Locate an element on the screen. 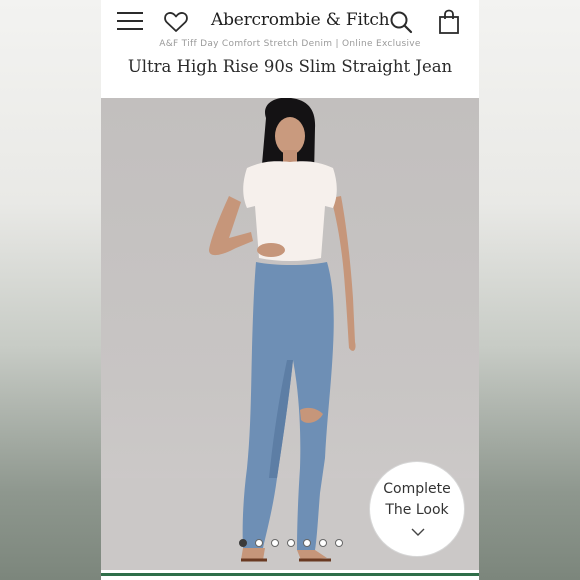  chevron-down-icon is located at coordinates (418, 532).